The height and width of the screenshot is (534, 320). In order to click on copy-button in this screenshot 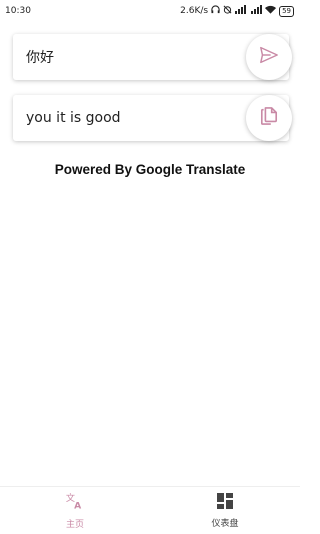, I will do `click(269, 118)`.